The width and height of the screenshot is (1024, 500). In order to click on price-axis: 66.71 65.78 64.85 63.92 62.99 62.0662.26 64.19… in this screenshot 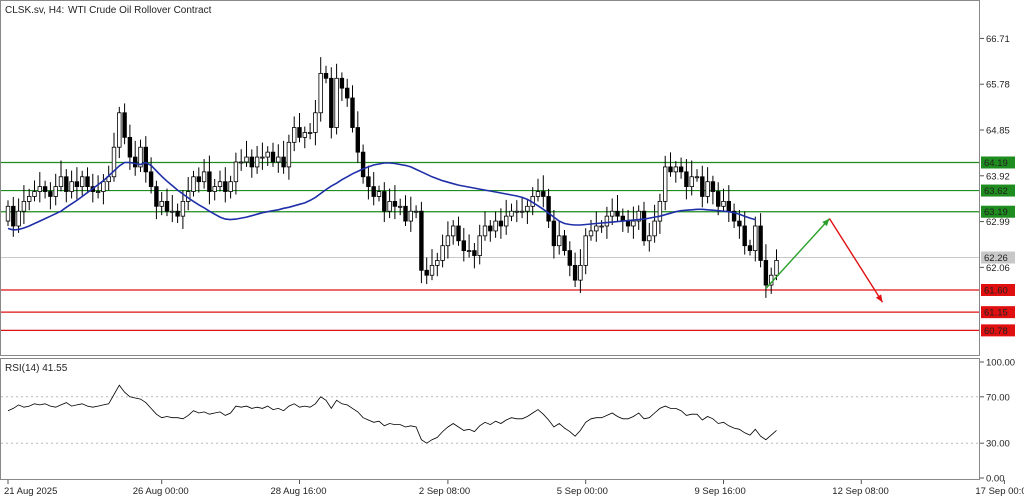, I will do `click(997, 185)`.